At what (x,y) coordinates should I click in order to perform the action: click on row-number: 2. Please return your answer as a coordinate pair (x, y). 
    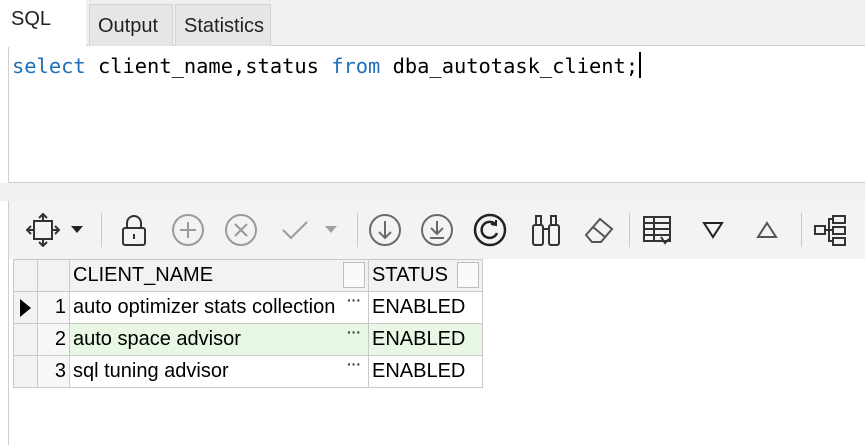
    Looking at the image, I should click on (53, 339).